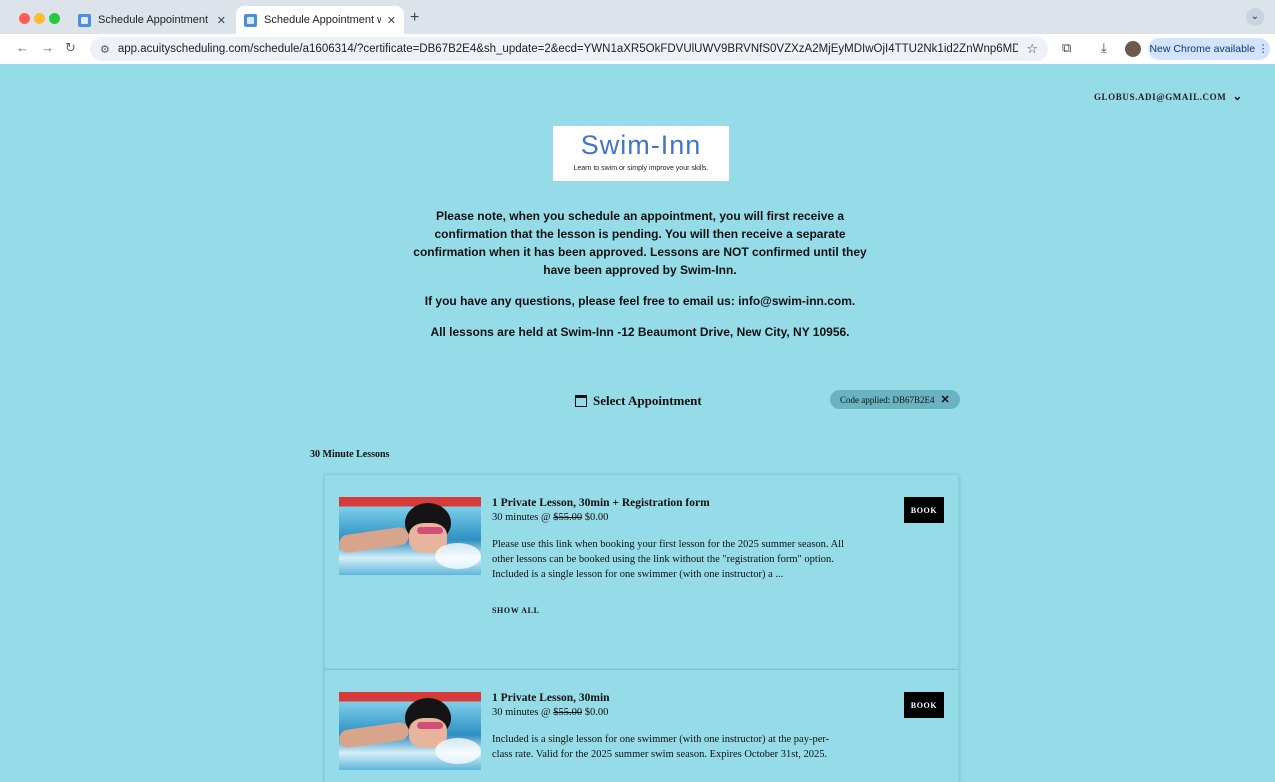 This screenshot has height=782, width=1275. I want to click on appointment-title: 1 Private Lesson, 30min, so click(551, 698).